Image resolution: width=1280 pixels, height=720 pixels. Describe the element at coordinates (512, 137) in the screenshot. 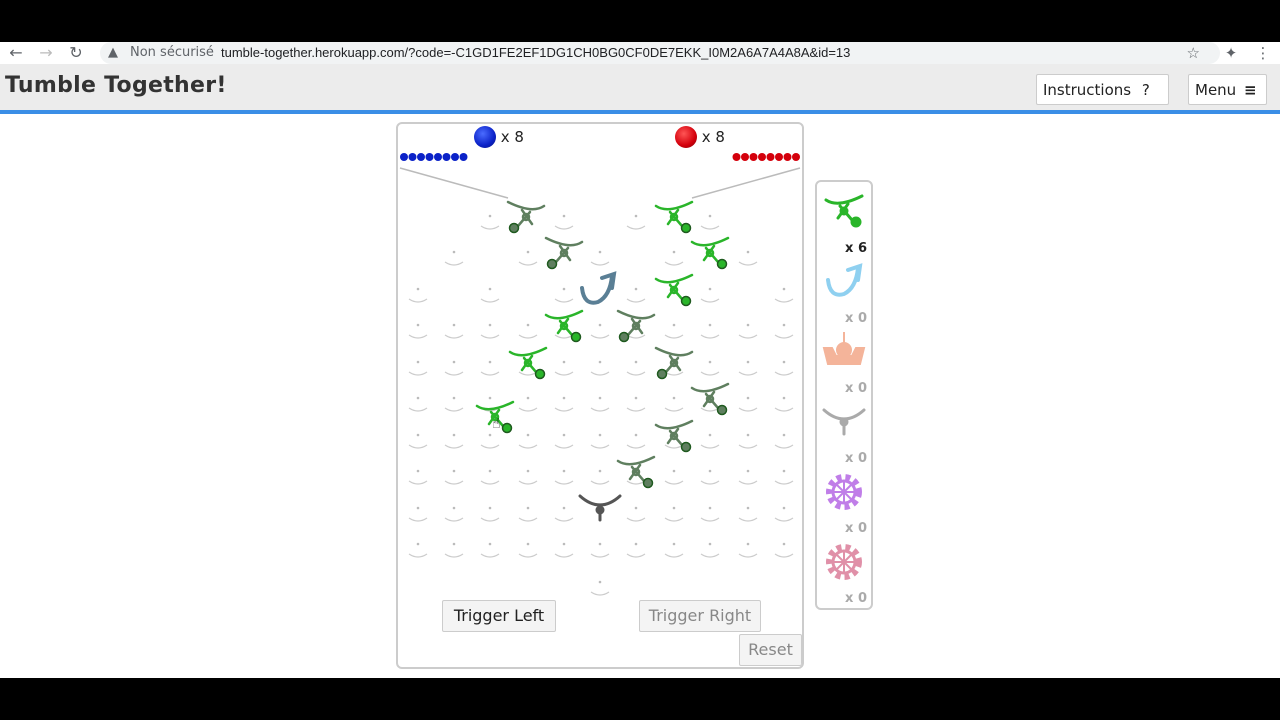

I see `blue-count: x 8` at that location.